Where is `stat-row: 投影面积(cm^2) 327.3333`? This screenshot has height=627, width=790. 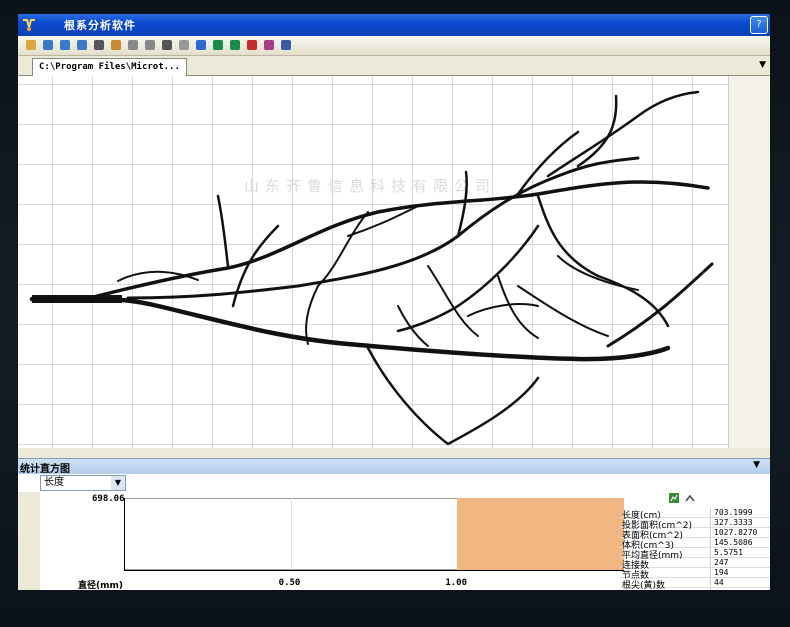 stat-row: 投影面积(cm^2) 327.3333 is located at coordinates (695, 524).